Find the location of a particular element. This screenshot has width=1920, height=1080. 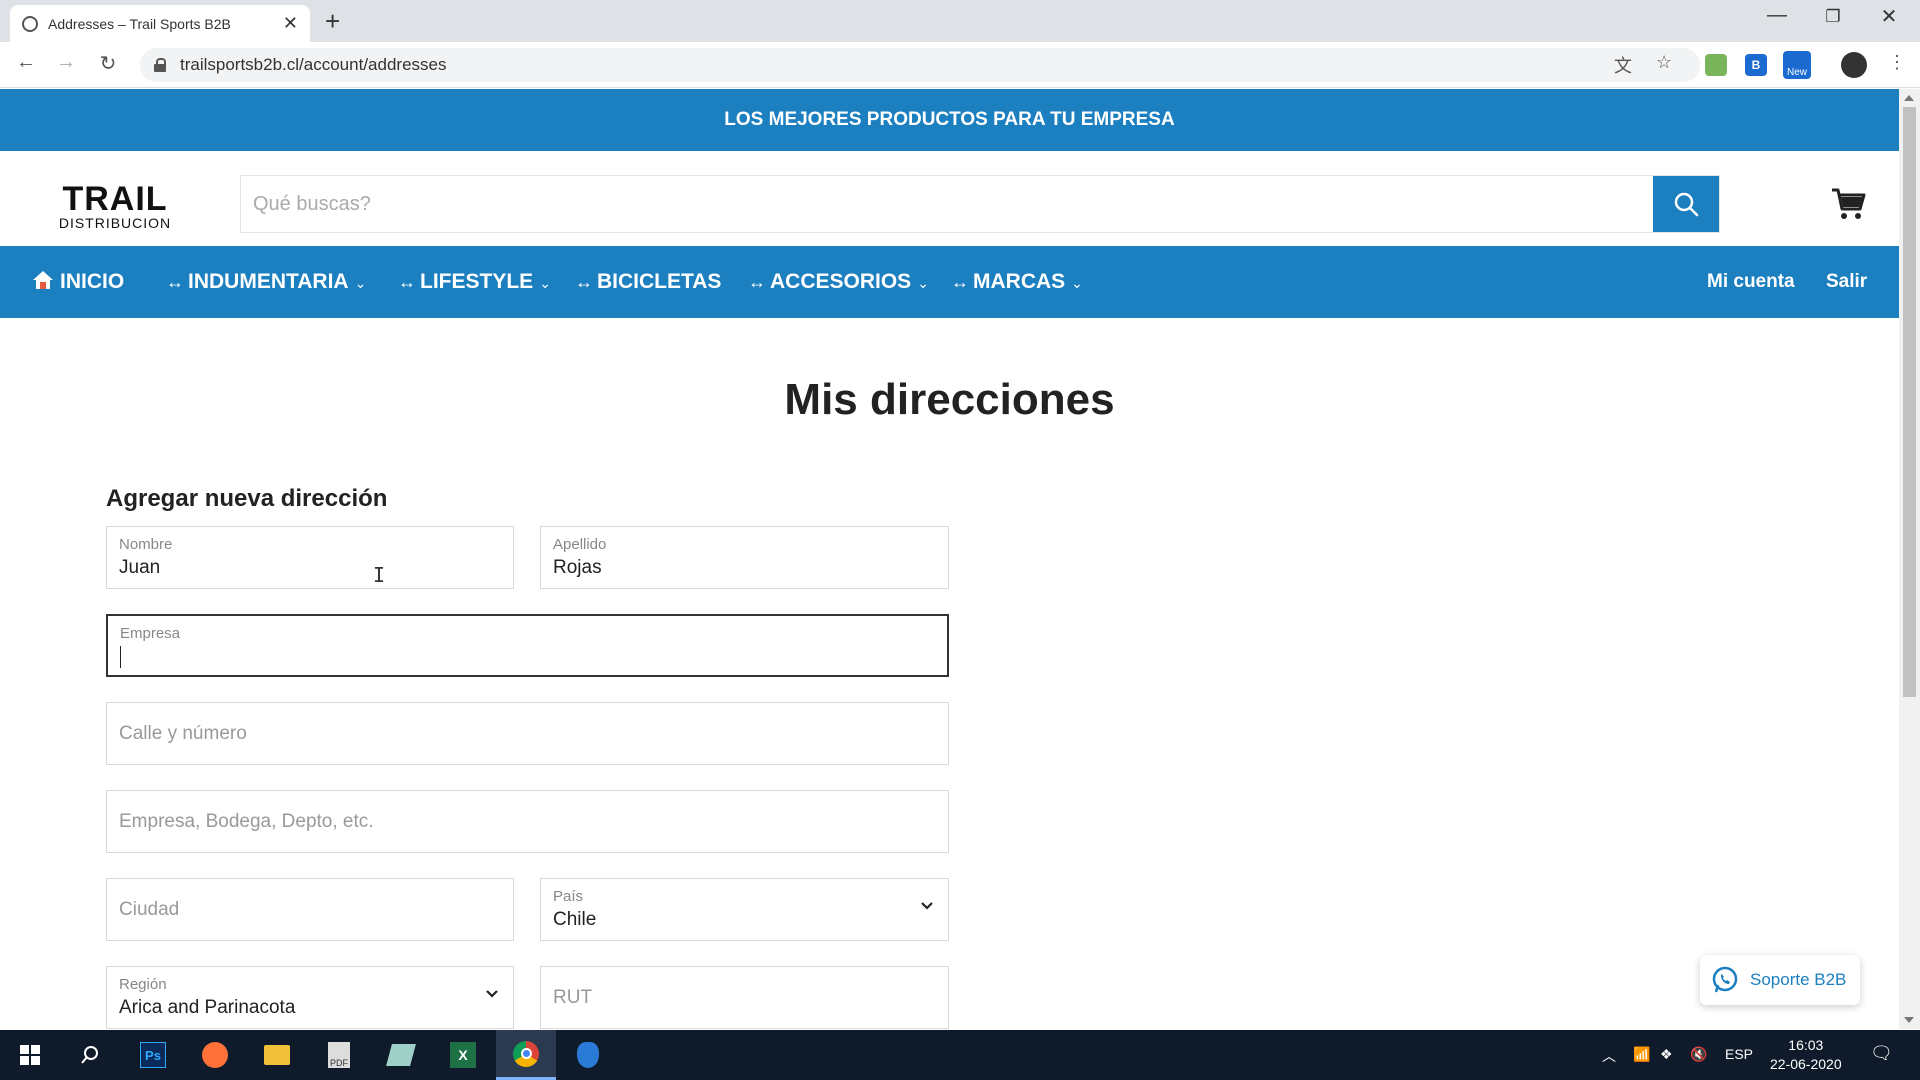

region-value: Arica and Parinacota is located at coordinates (207, 1007).